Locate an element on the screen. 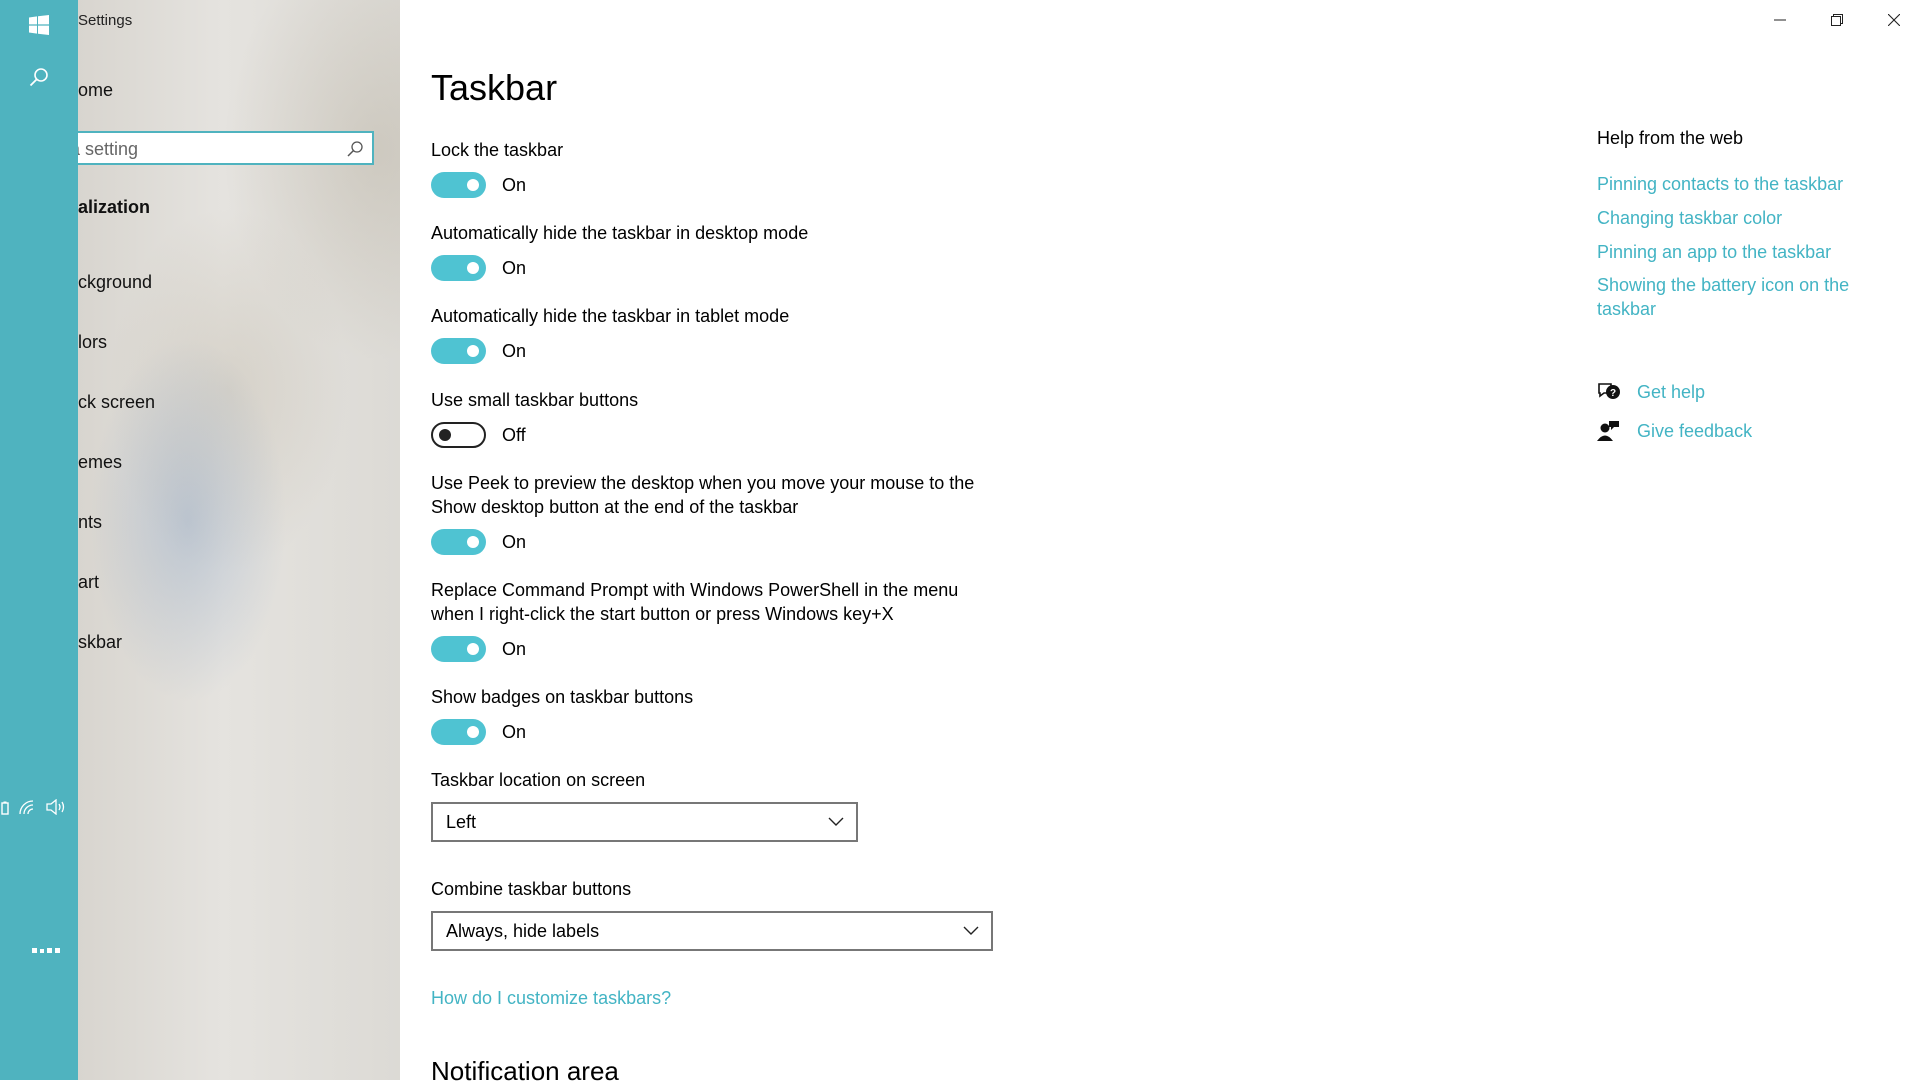  nav-item-taskbar: skbar is located at coordinates (100, 642).